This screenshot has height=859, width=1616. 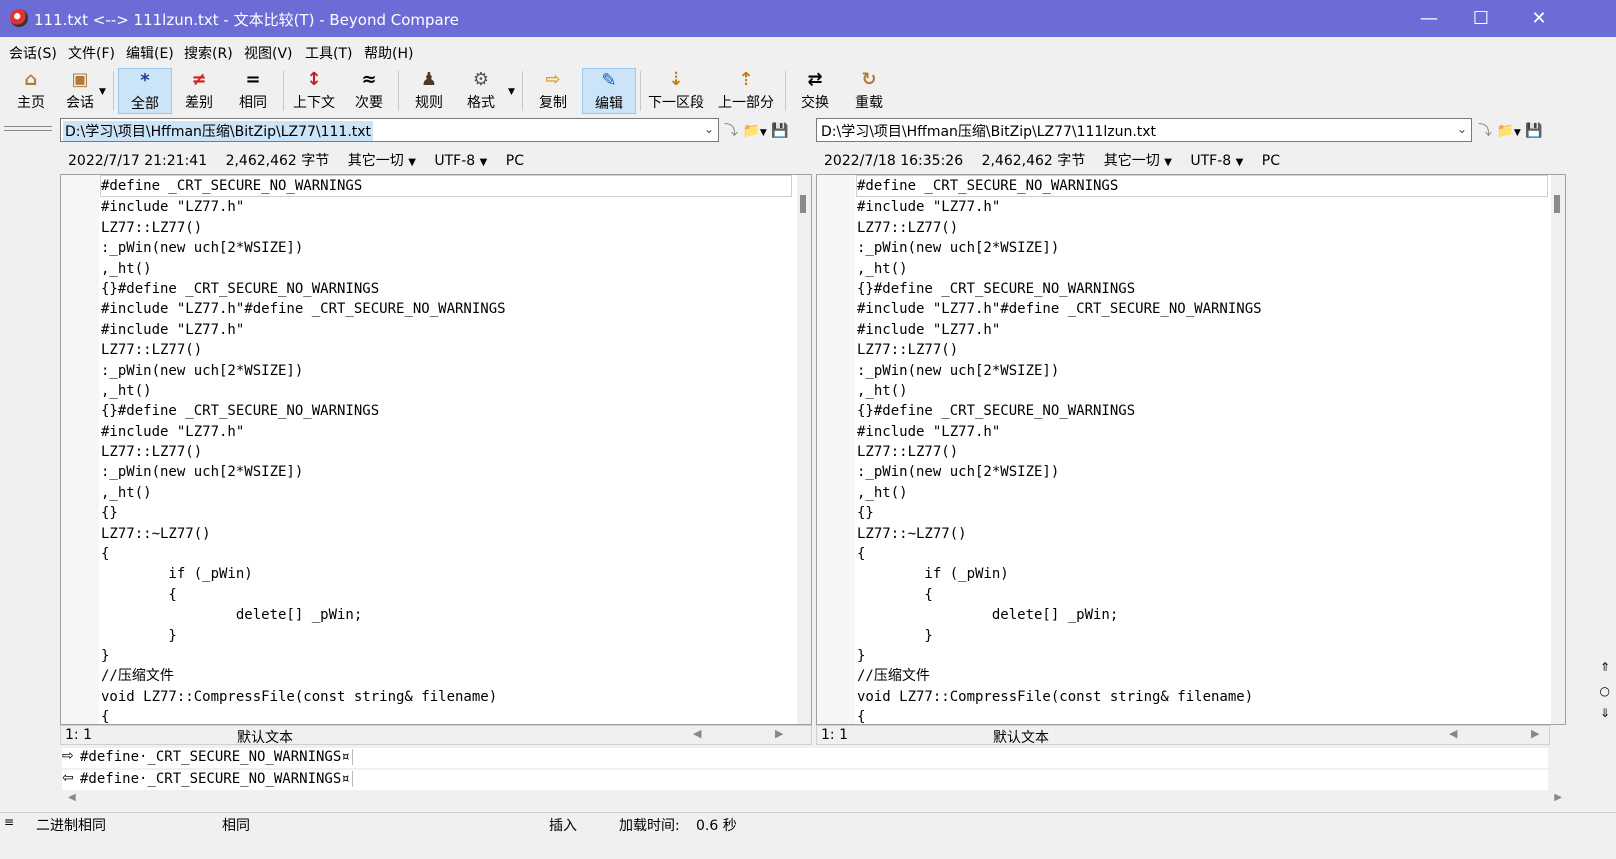 What do you see at coordinates (31, 91) in the screenshot?
I see `home-button: ⌂ 主页` at bounding box center [31, 91].